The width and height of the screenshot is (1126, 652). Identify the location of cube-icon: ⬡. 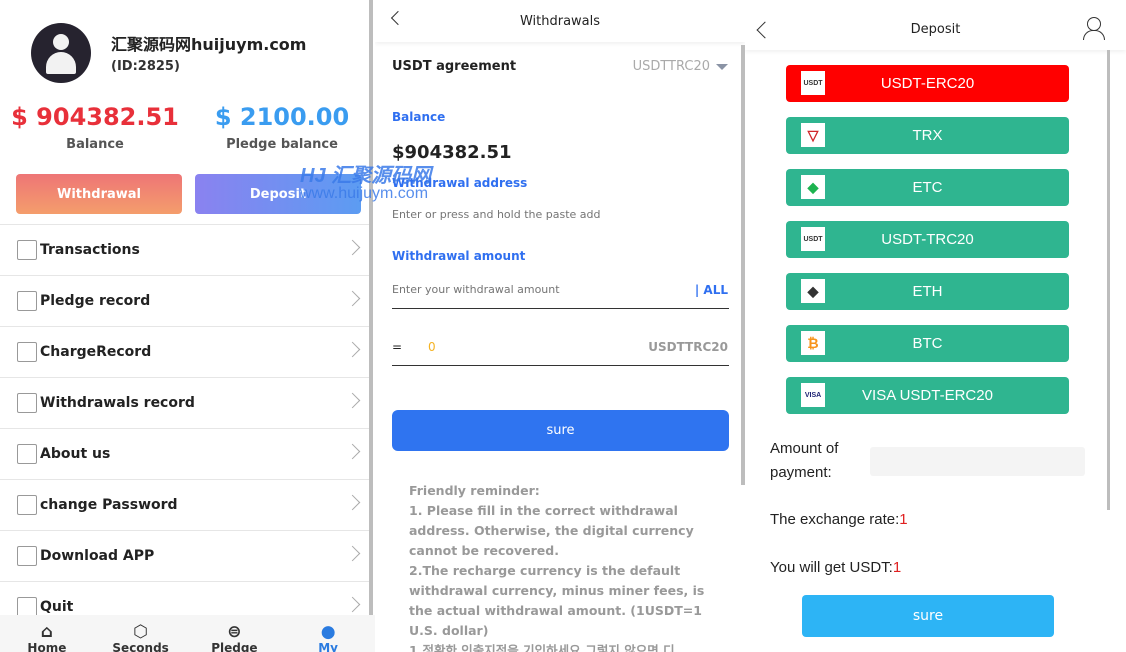
(141, 632).